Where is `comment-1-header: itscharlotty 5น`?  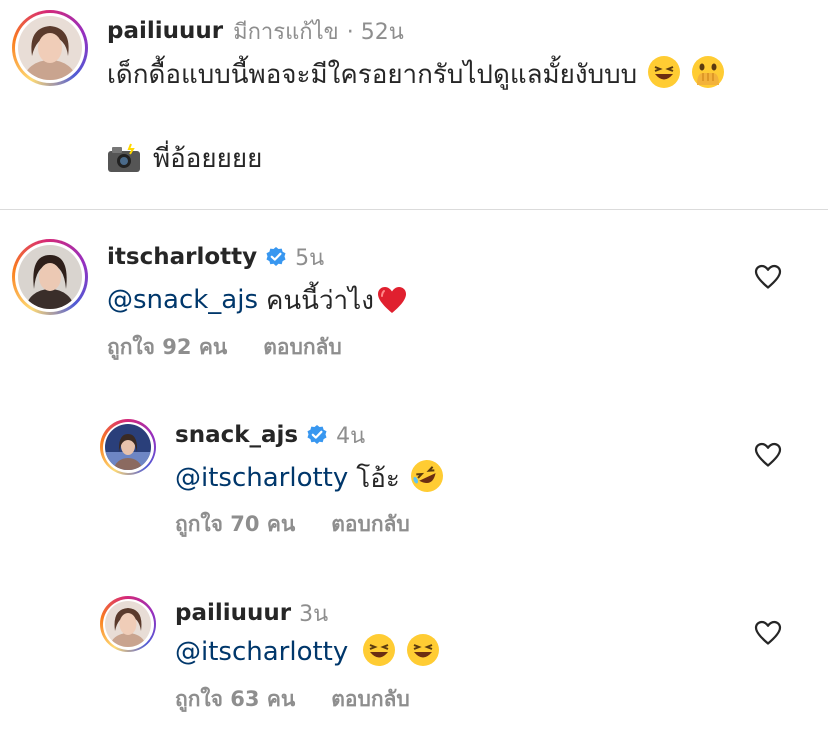 comment-1-header: itscharlotty 5น is located at coordinates (215, 257).